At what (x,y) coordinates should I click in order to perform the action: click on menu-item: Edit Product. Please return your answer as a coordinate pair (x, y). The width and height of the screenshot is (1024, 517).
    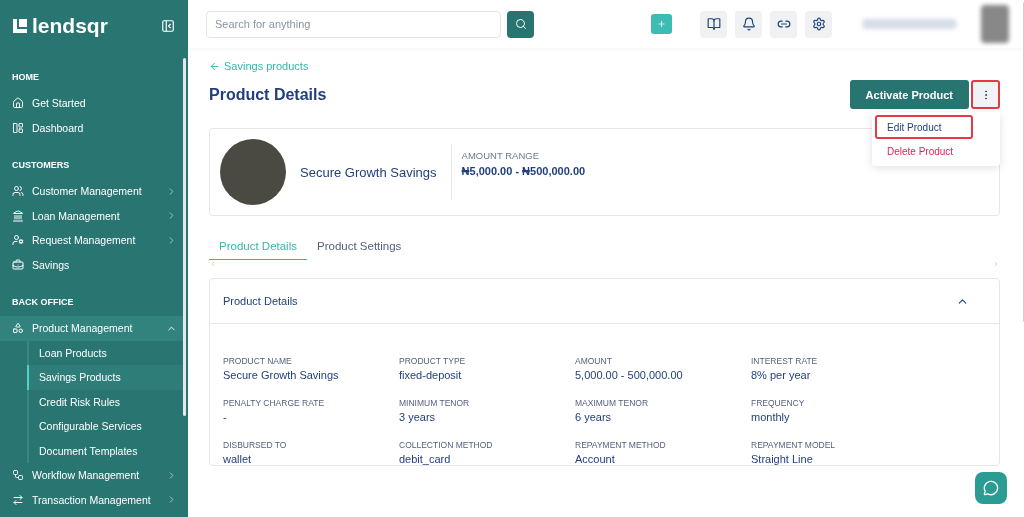
    Looking at the image, I should click on (924, 127).